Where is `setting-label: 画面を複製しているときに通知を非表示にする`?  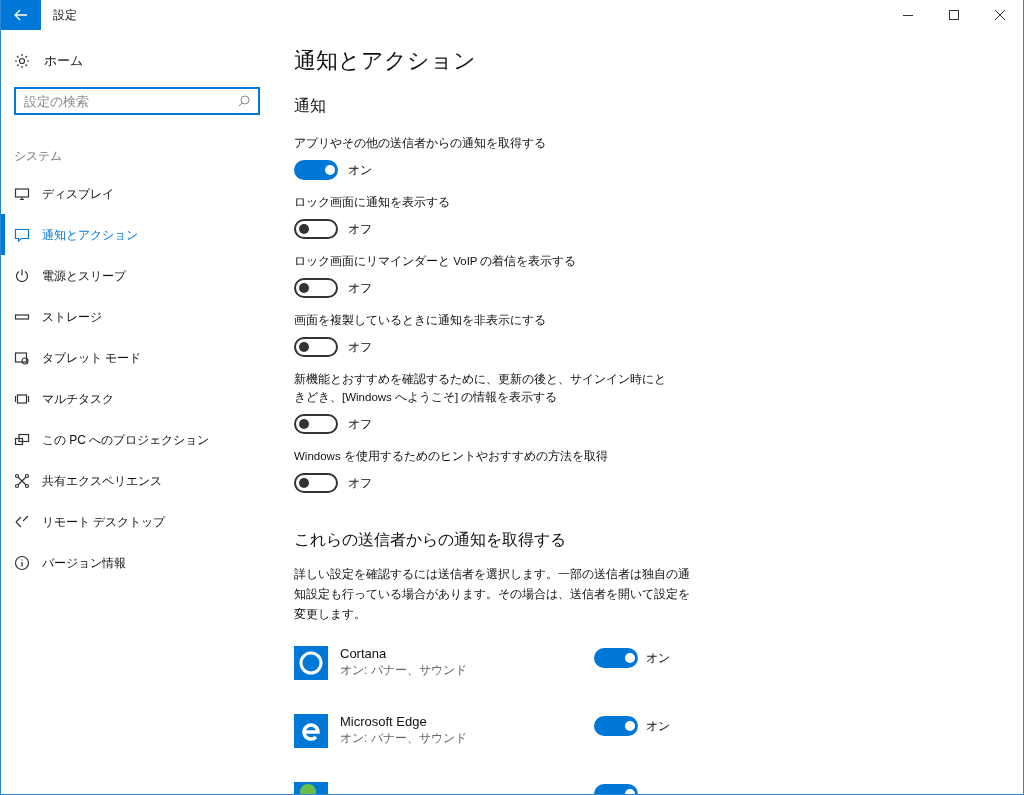
setting-label: 画面を複製しているときに通知を非表示にする is located at coordinates (420, 320).